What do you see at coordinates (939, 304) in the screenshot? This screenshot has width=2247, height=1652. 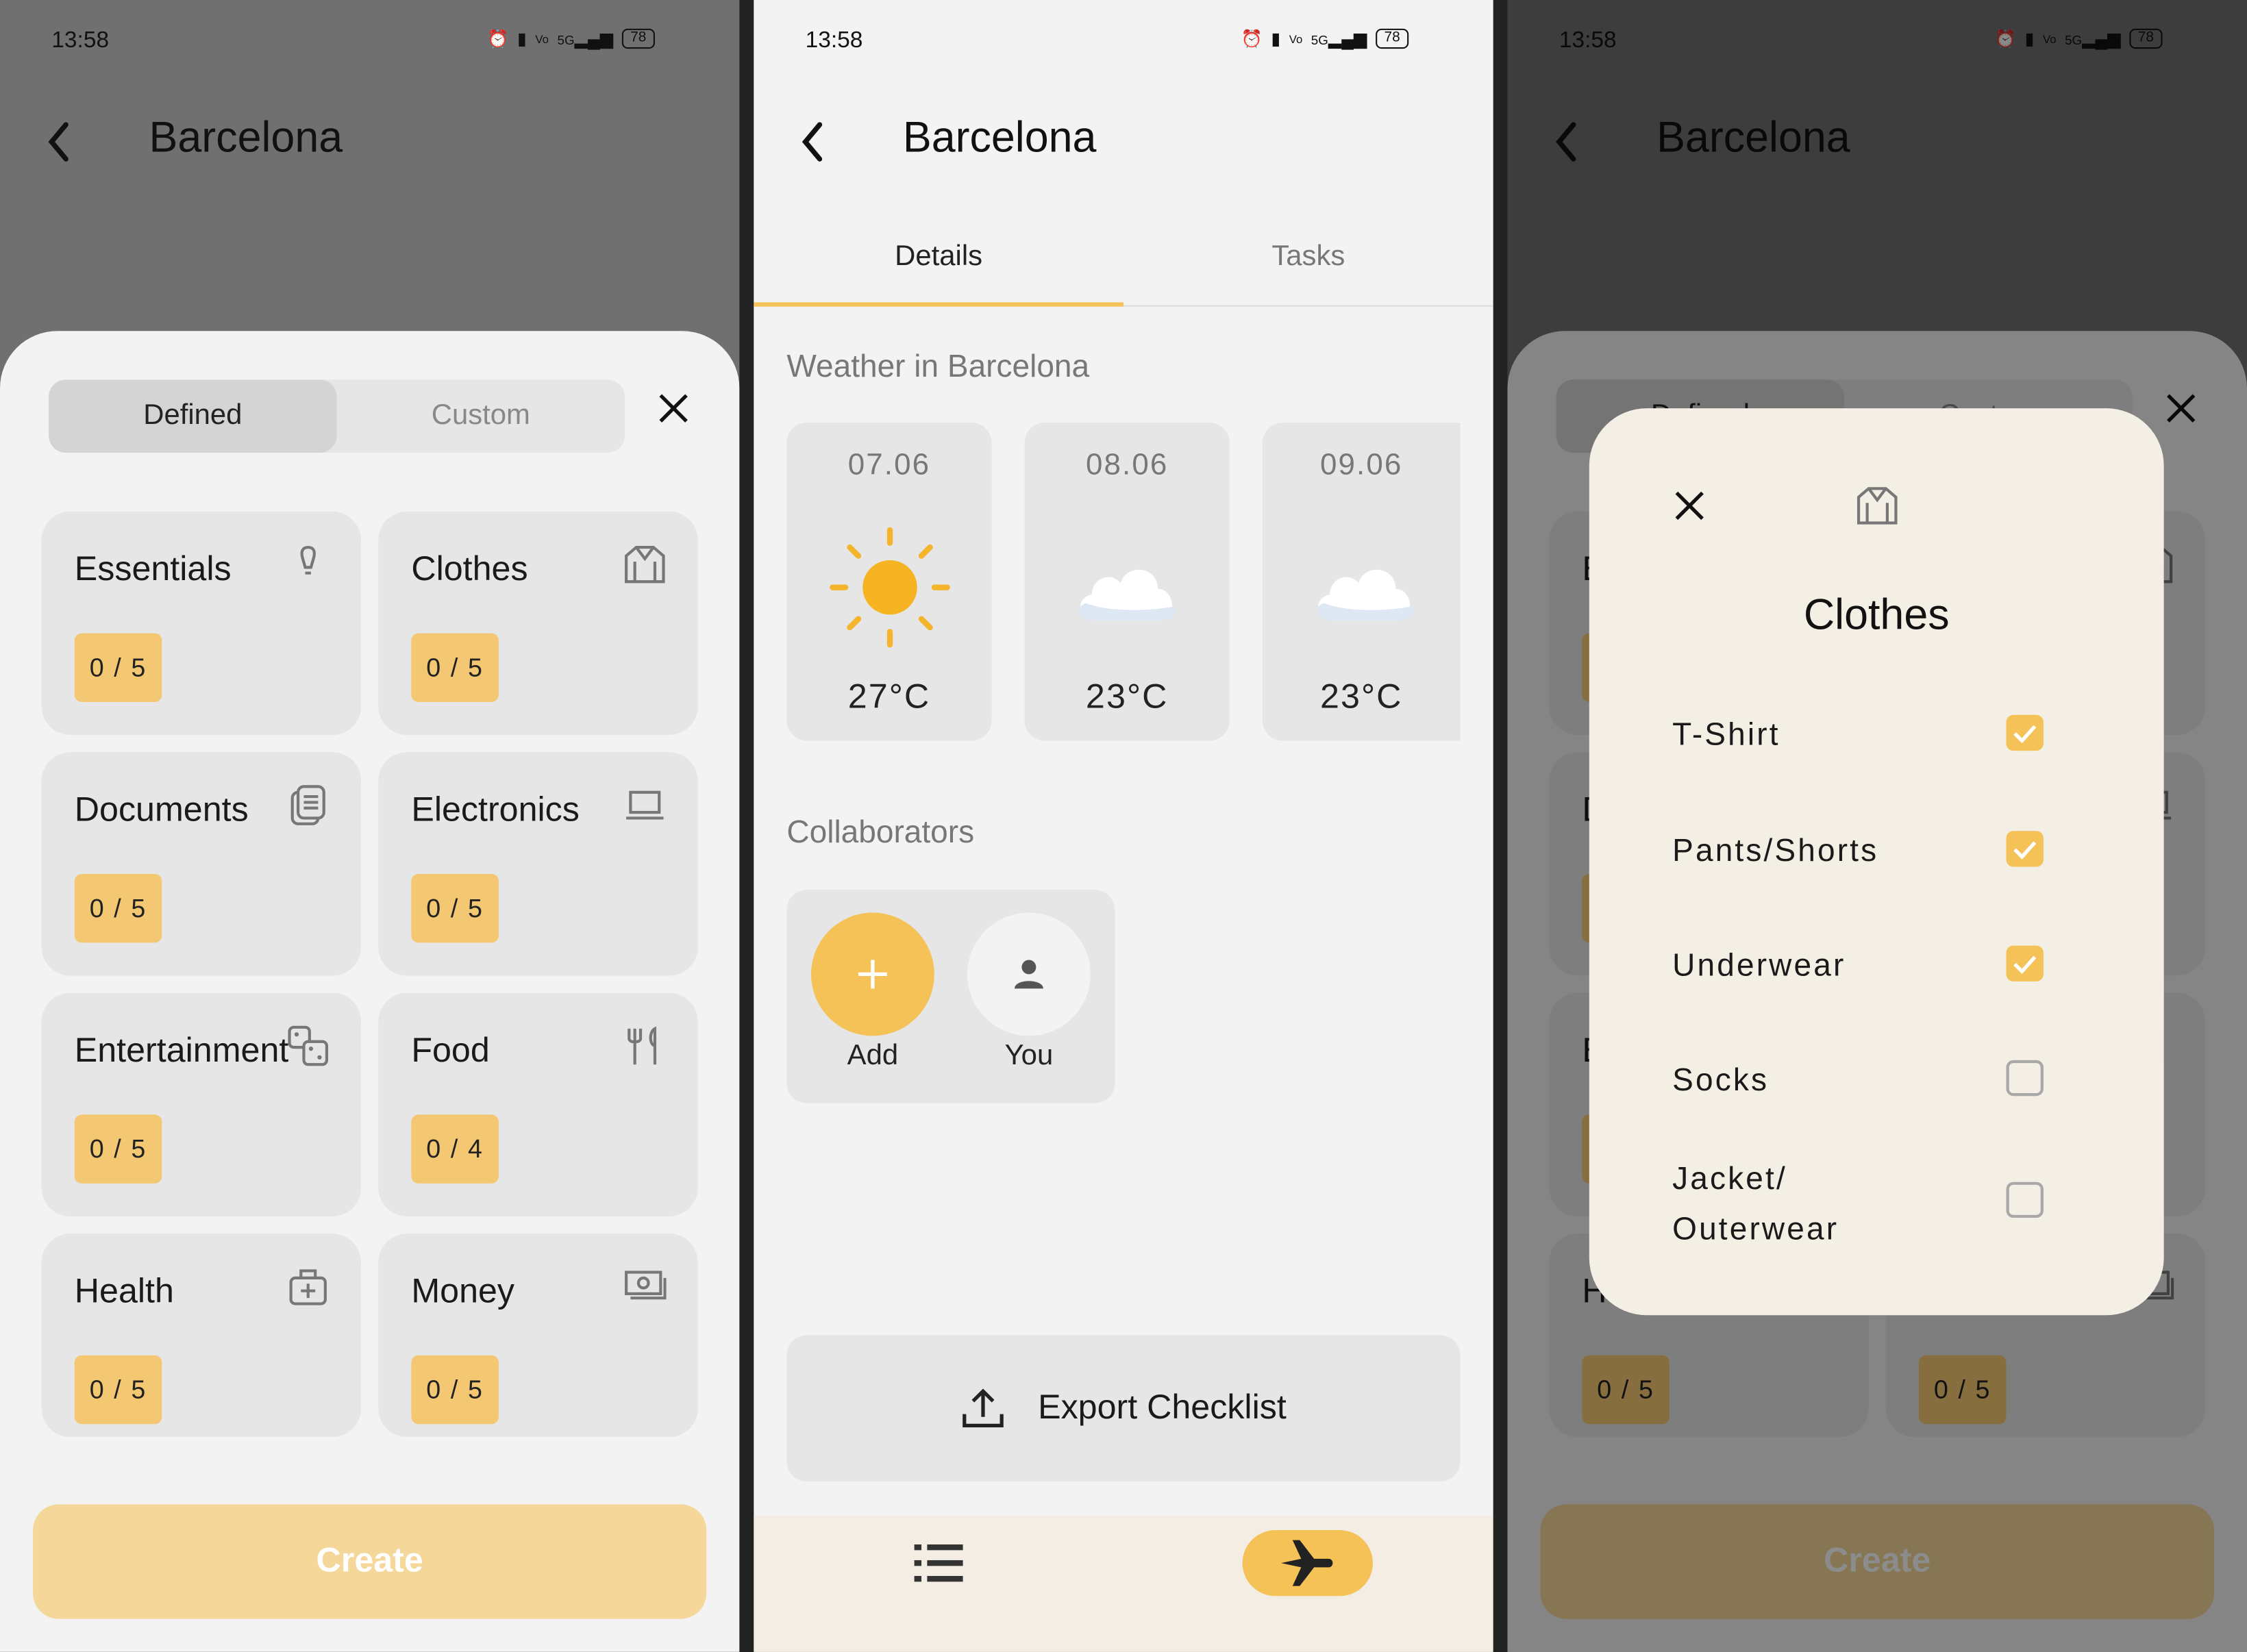 I see `tab-indicator` at bounding box center [939, 304].